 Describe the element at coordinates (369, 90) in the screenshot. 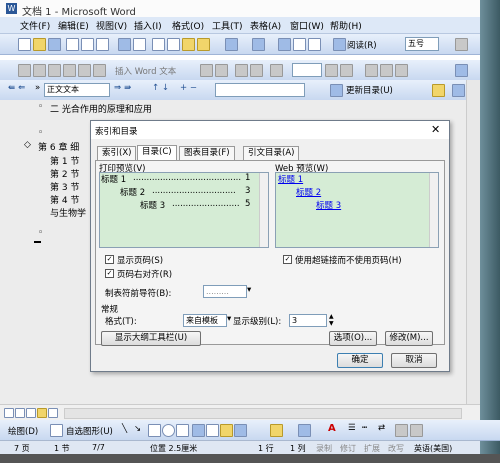

I see `update-toc-button: 更新目录(U)` at that location.